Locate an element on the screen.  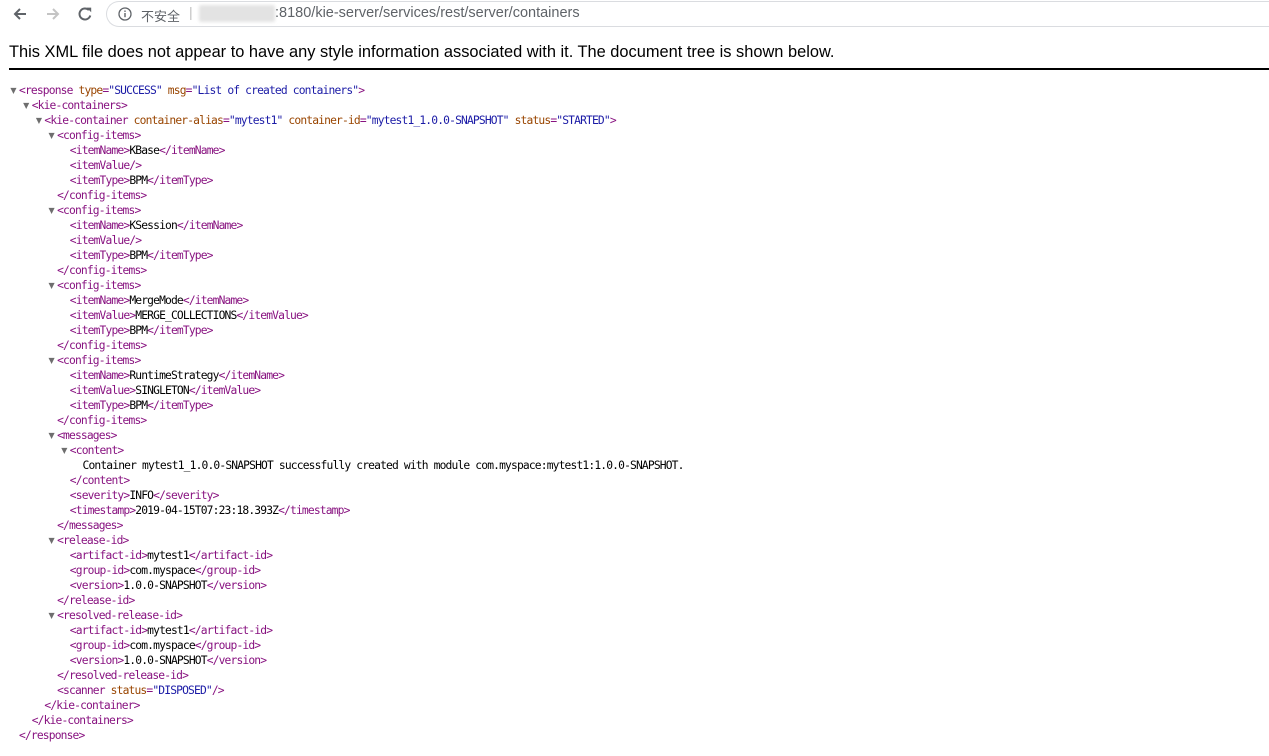
back-button is located at coordinates (20, 14).